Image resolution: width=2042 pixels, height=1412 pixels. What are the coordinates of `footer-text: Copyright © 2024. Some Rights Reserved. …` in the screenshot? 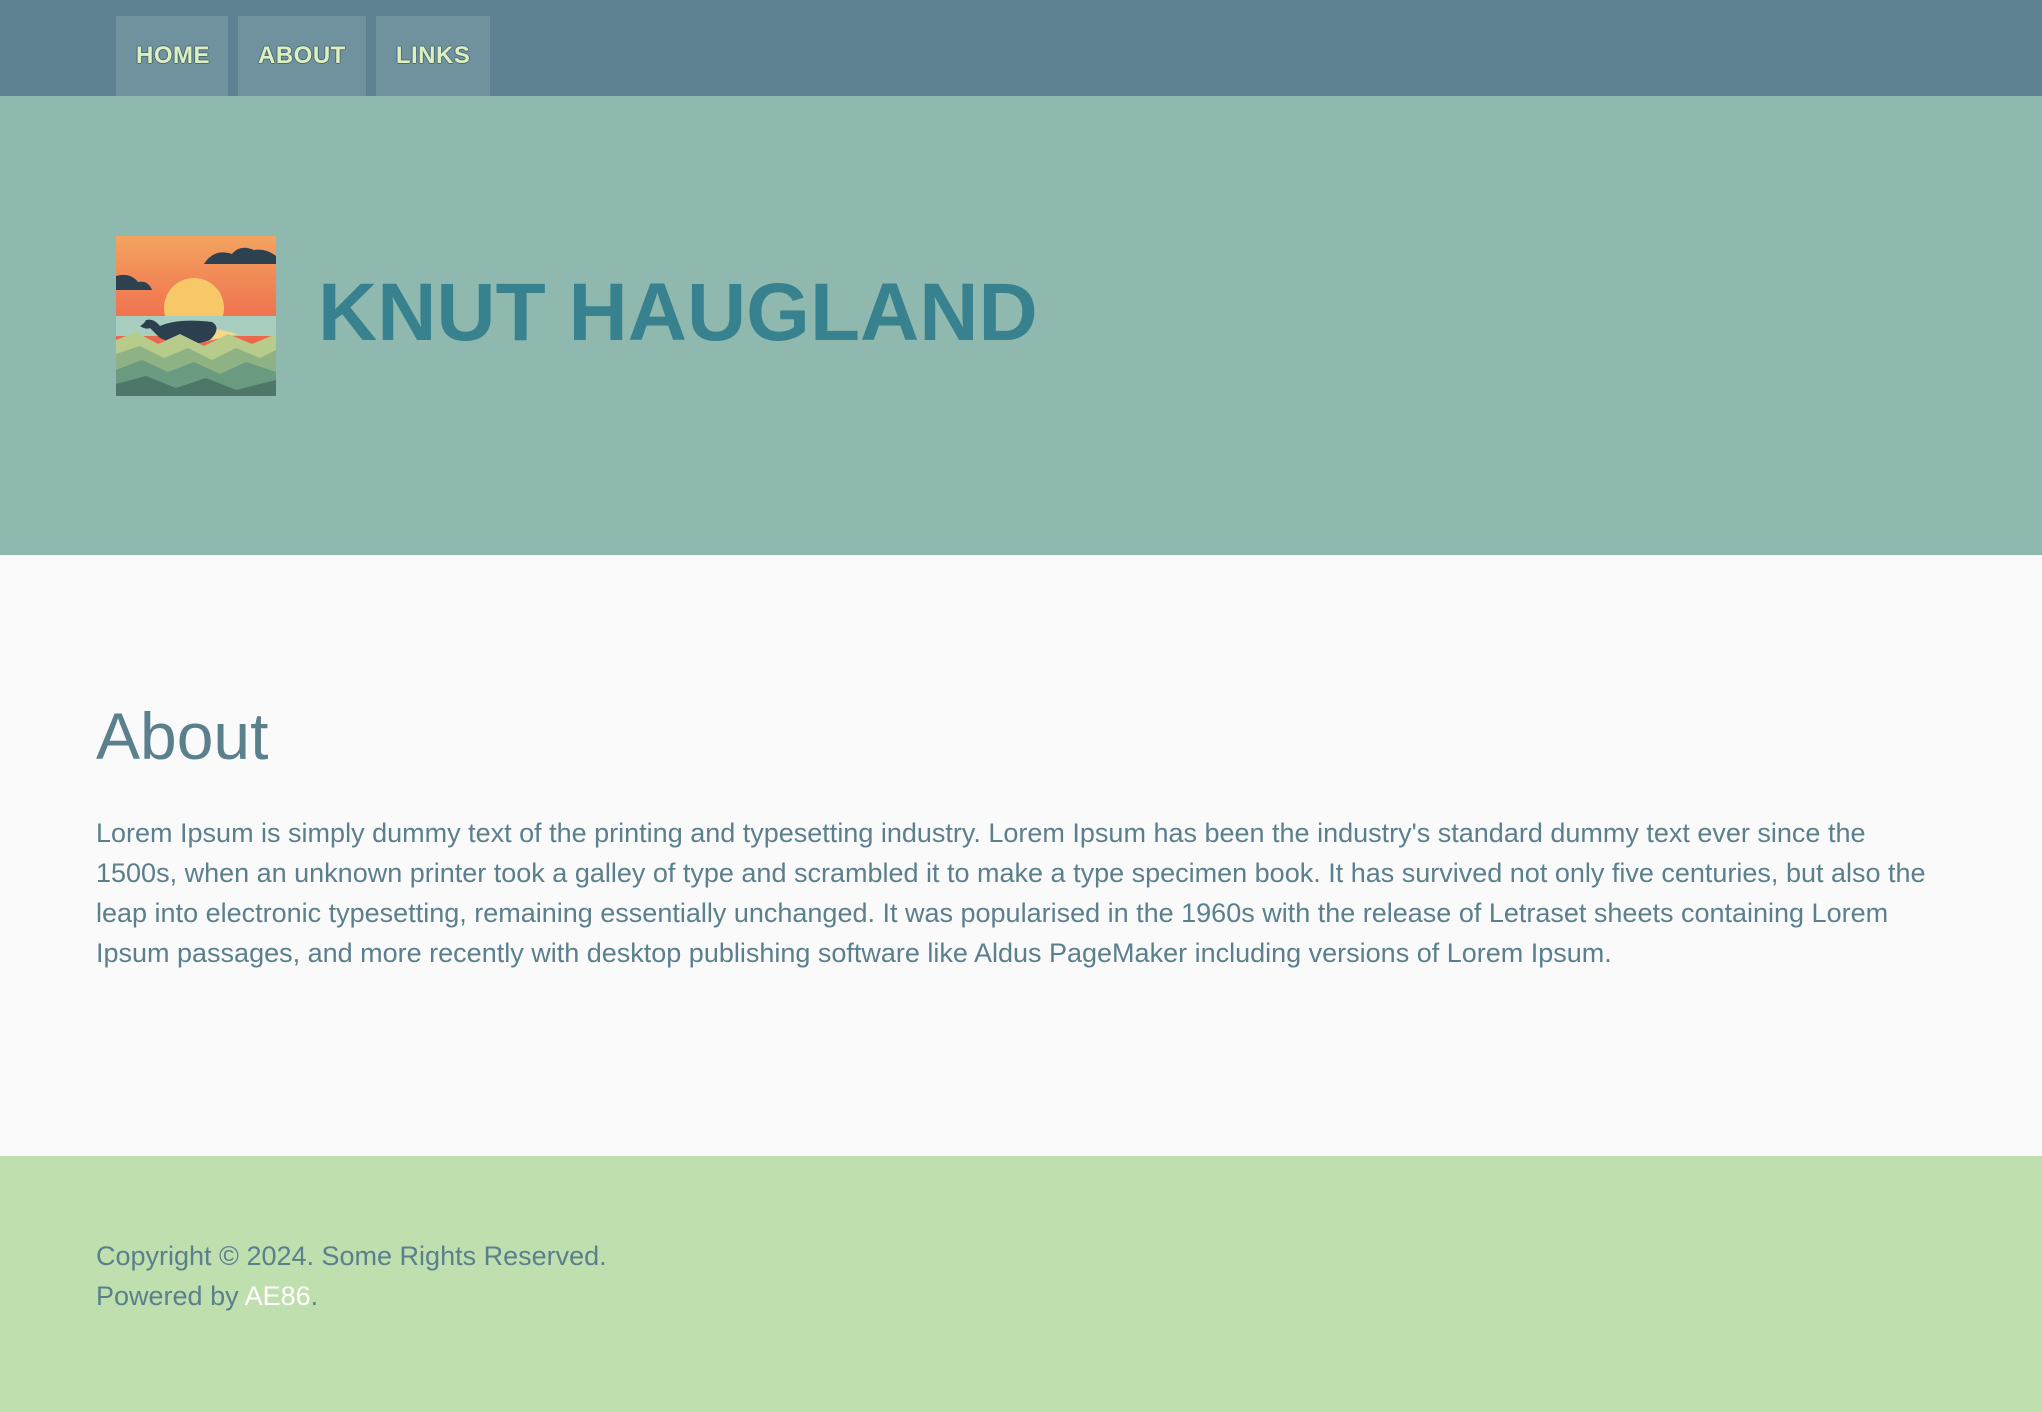 It's located at (351, 1276).